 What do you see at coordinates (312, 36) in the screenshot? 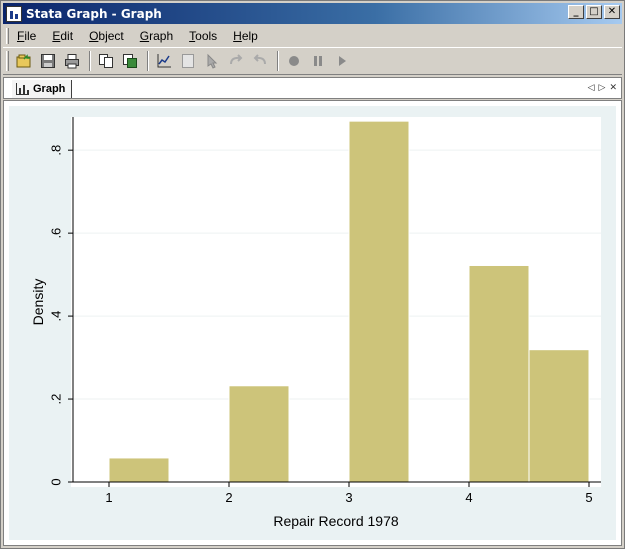
I see `menu-bar: File Edit Object Graph Tools Help` at bounding box center [312, 36].